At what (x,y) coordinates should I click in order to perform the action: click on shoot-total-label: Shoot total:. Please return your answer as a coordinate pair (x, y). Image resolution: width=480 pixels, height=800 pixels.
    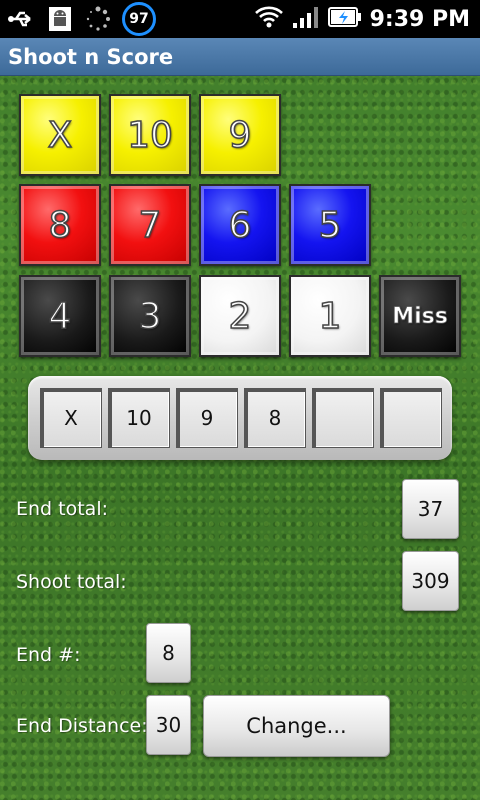
    Looking at the image, I should click on (71, 582).